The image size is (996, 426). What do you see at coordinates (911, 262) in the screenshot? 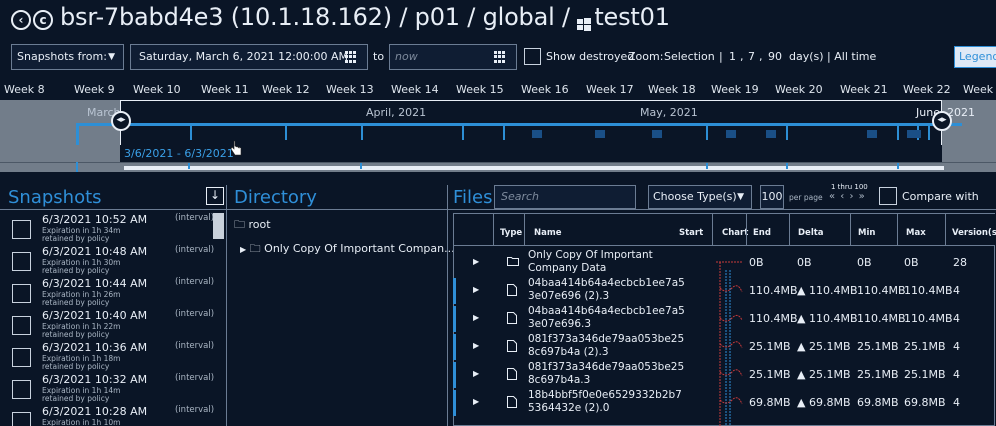
I see `file-max: 0B` at bounding box center [911, 262].